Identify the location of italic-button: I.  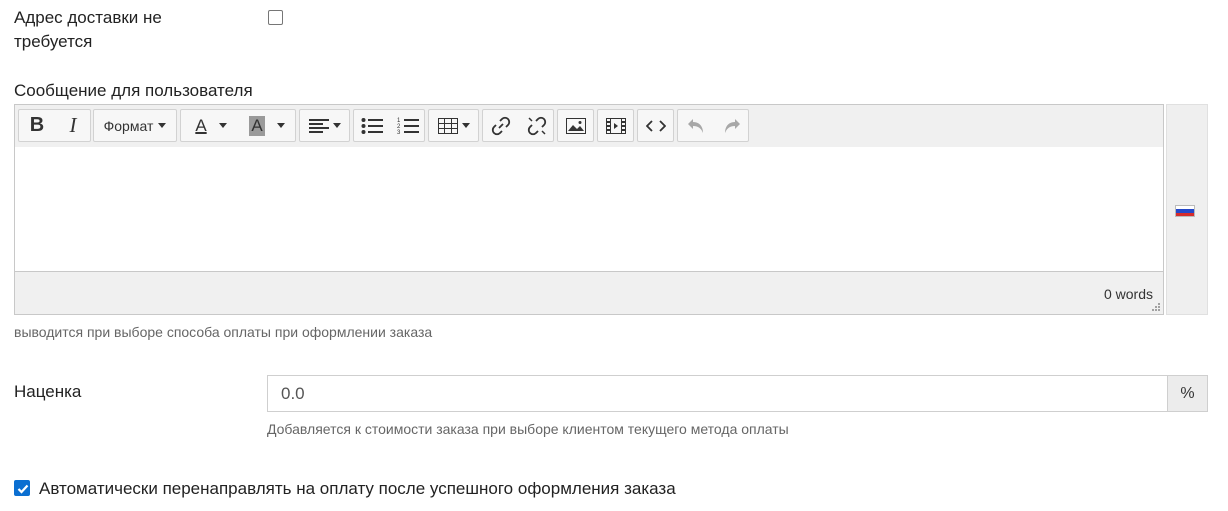
(73, 125).